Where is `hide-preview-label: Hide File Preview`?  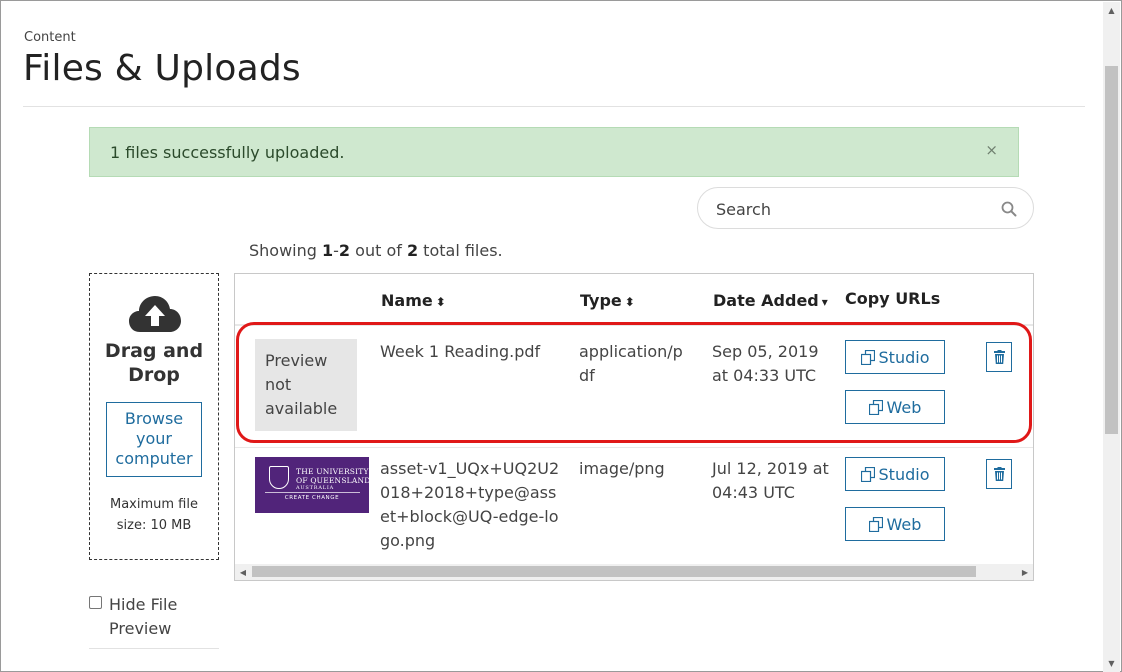
hide-preview-label: Hide File Preview is located at coordinates (164, 617).